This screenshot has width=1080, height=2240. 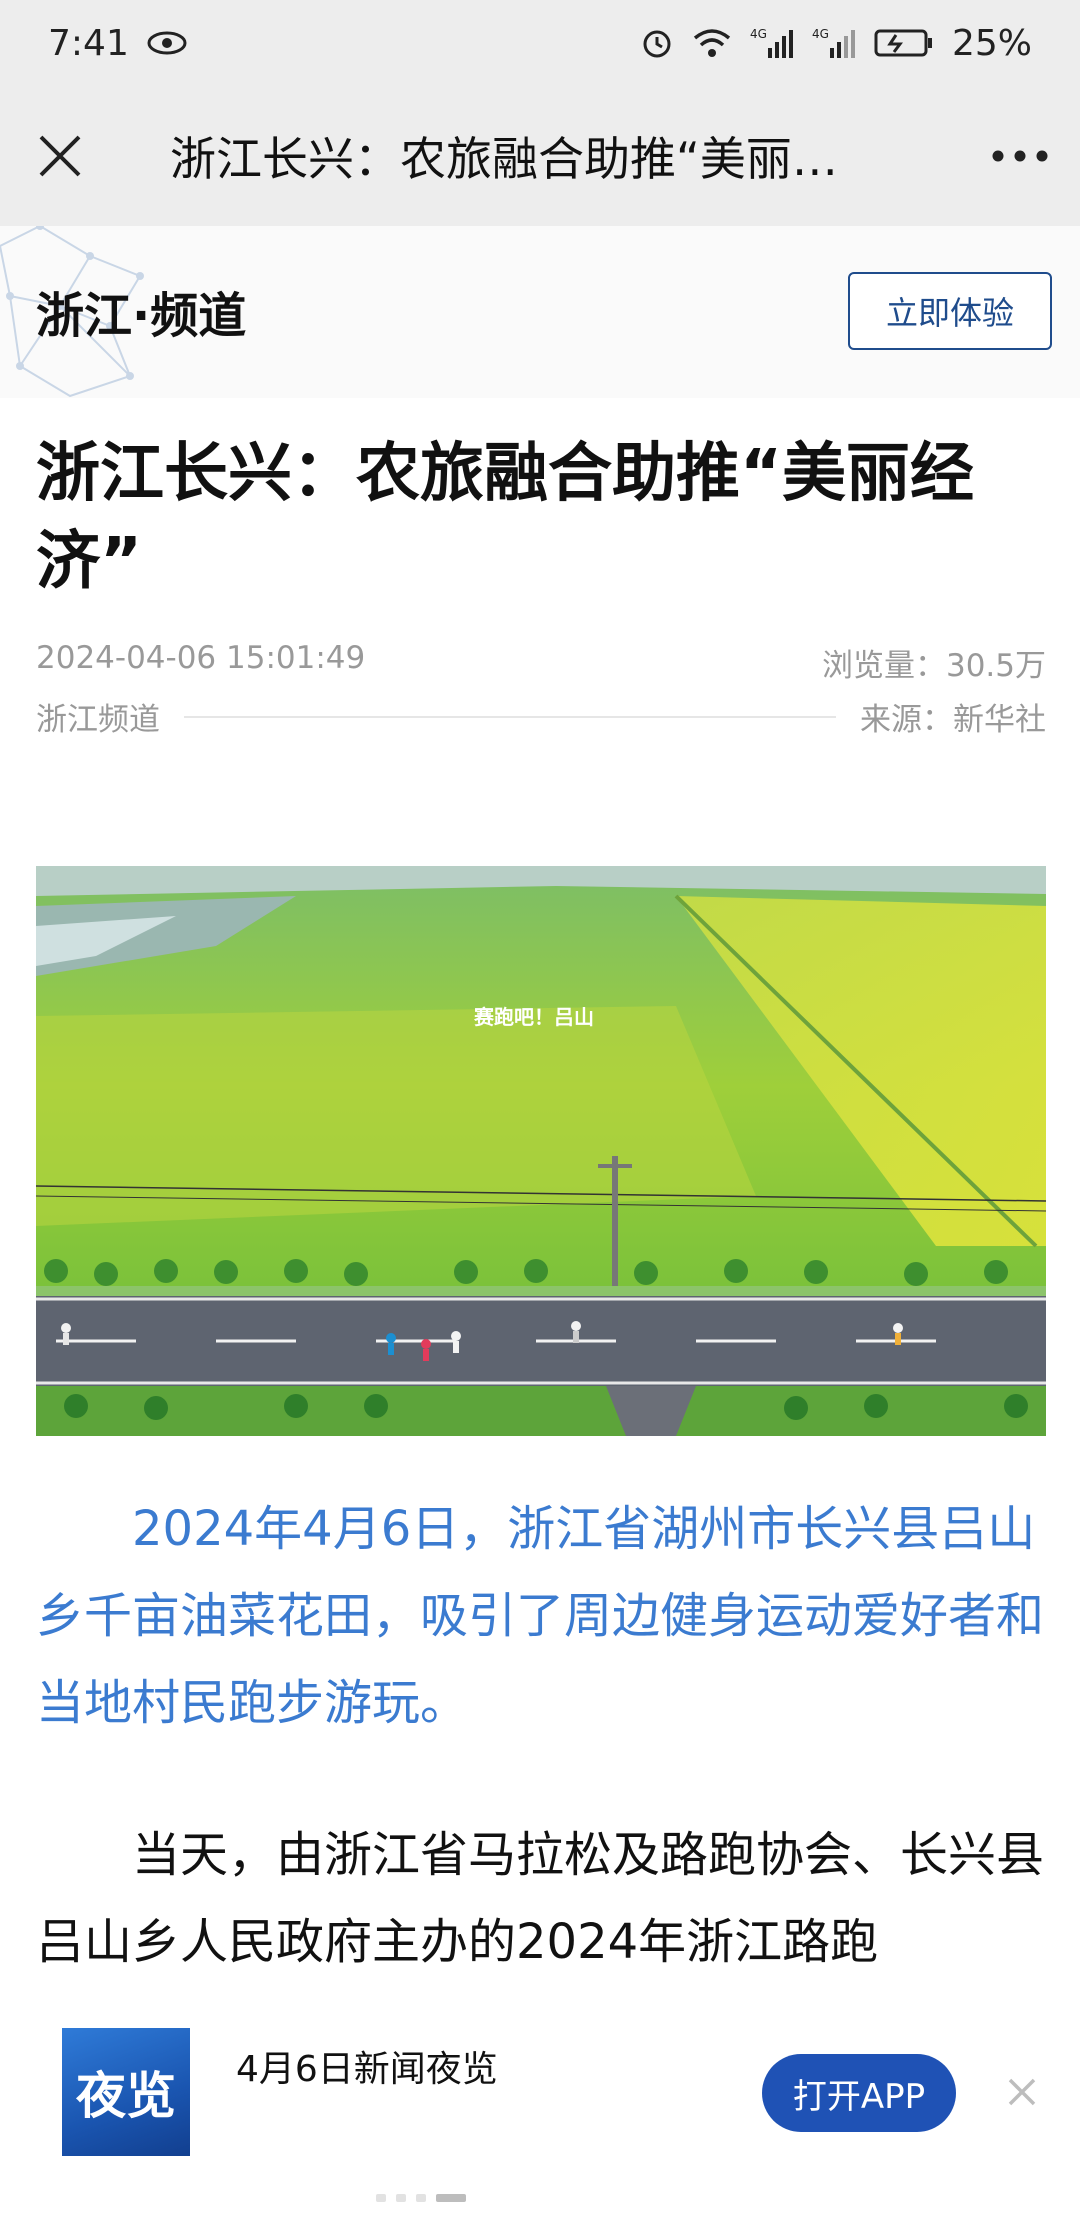 I want to click on banner-title: 4月6日新闻夜览, so click(x=367, y=2069).